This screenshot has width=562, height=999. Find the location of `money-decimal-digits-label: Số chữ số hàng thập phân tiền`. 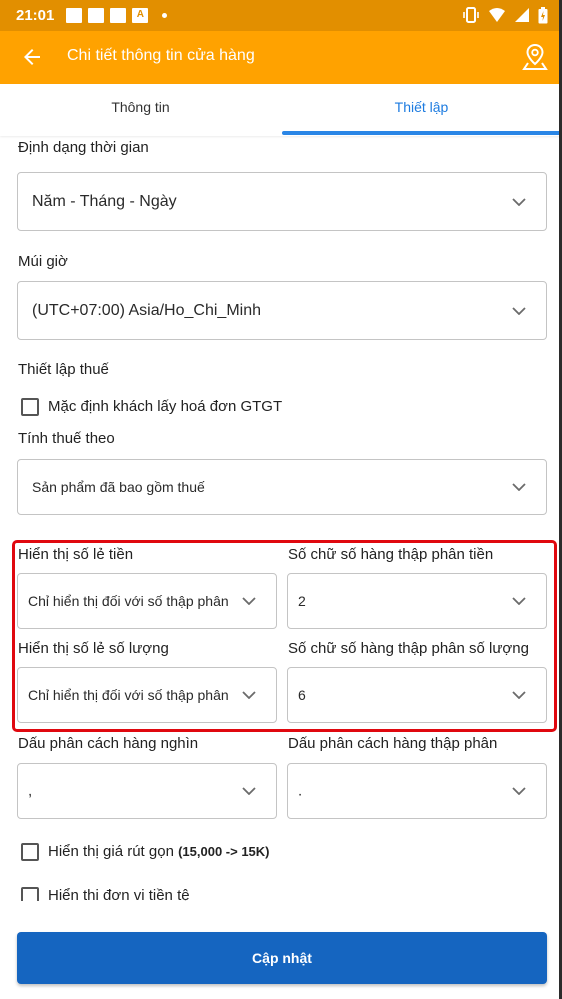

money-decimal-digits-label: Số chữ số hàng thập phân tiền is located at coordinates (391, 554).